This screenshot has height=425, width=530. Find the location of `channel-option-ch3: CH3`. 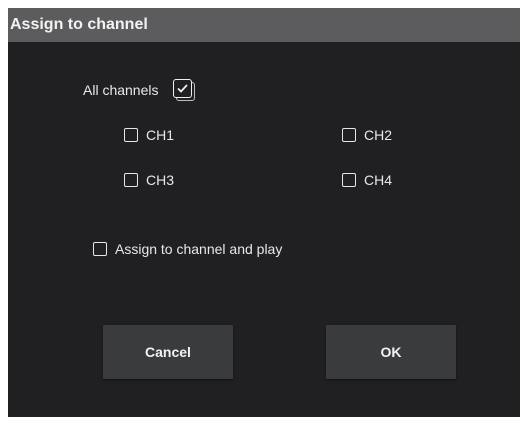

channel-option-ch3: CH3 is located at coordinates (149, 180).